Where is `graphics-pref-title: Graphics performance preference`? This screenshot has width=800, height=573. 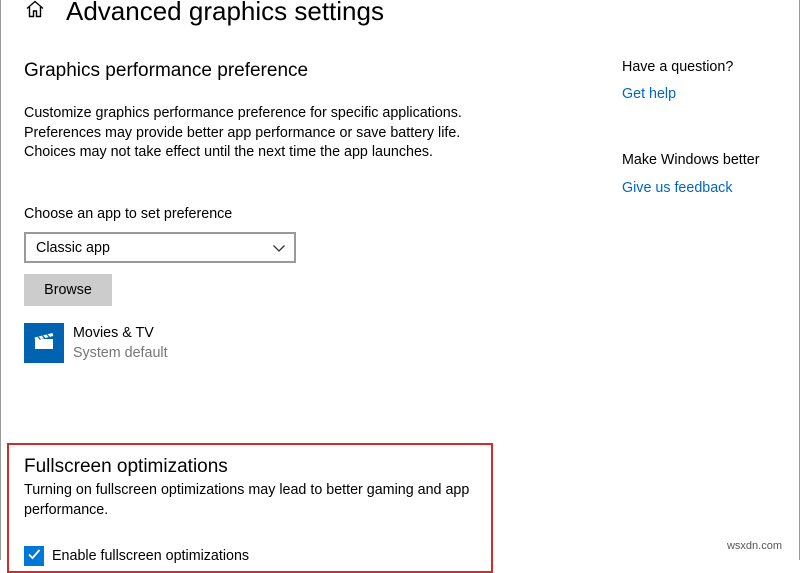 graphics-pref-title: Graphics performance preference is located at coordinates (166, 70).